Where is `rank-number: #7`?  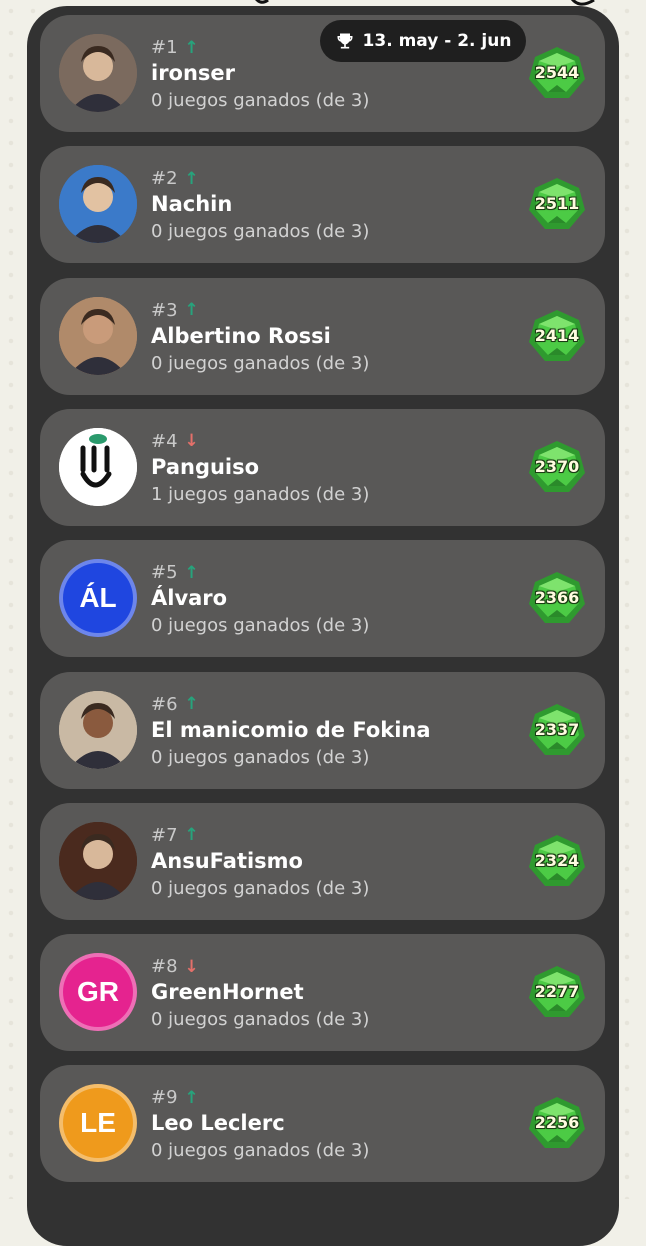
rank-number: #7 is located at coordinates (164, 835).